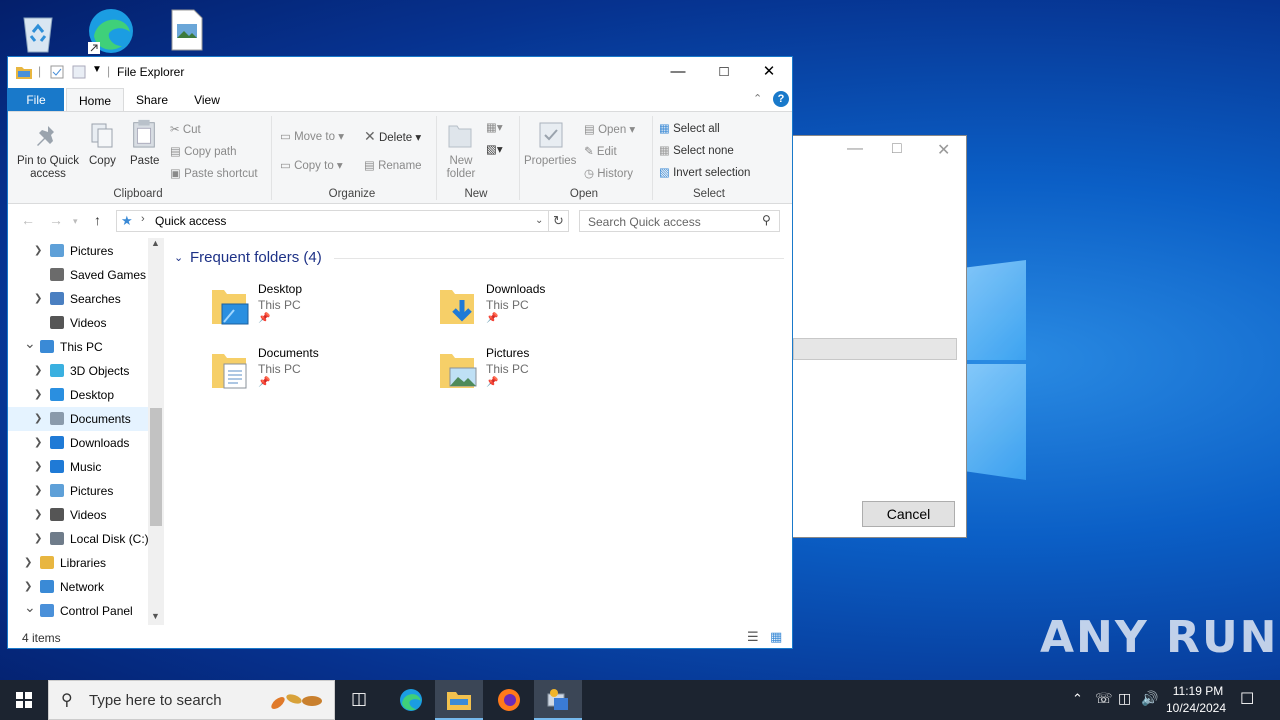  Describe the element at coordinates (548, 374) in the screenshot. I see `folder-tile-pictures: Pictures This PC 📌` at that location.